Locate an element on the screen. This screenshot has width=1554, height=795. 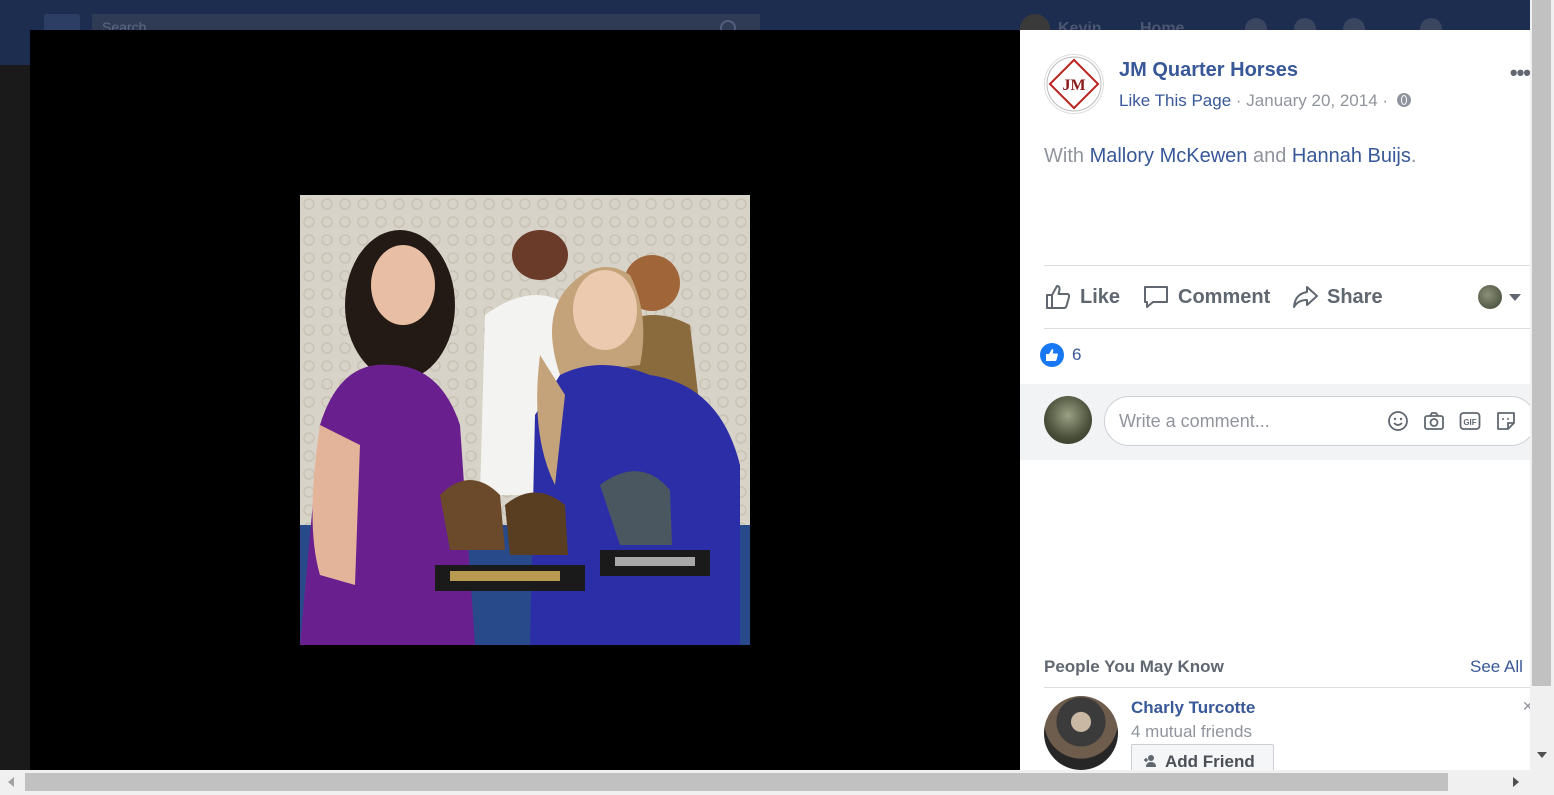
comment-button: Comment is located at coordinates (1206, 297).